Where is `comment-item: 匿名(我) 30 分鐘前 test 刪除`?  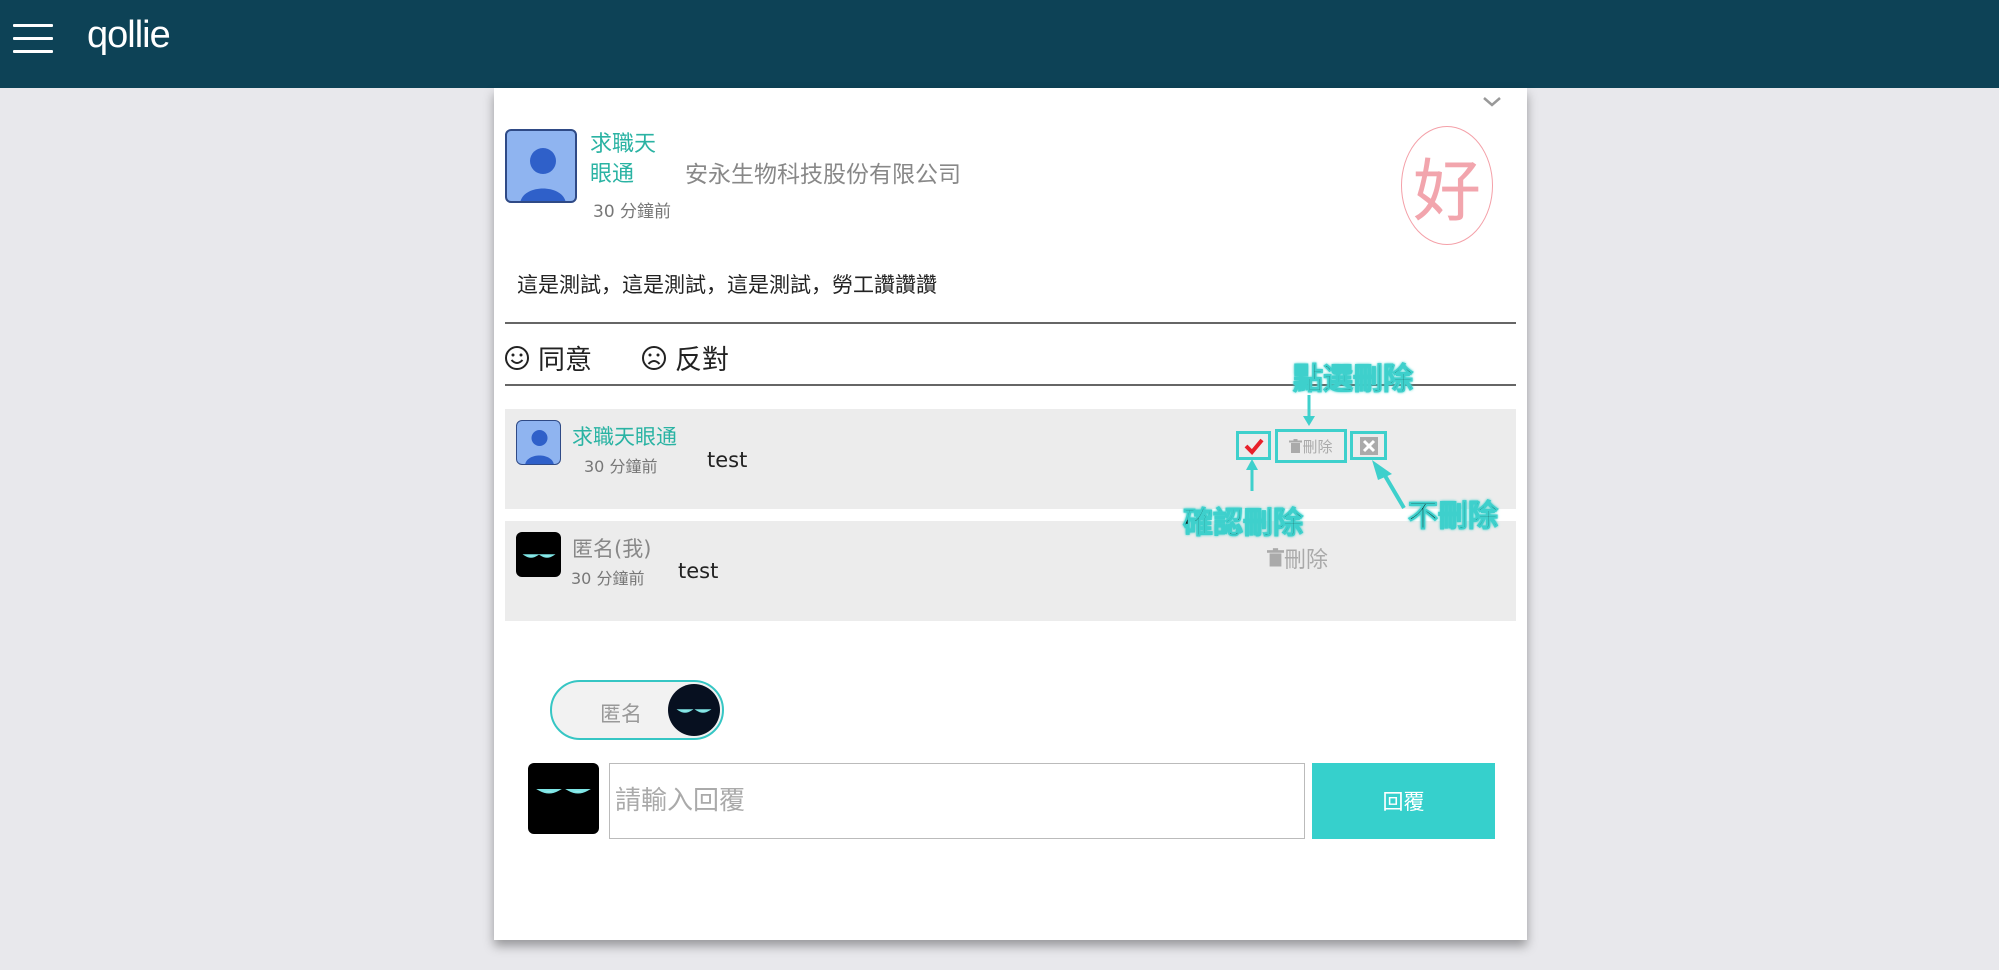 comment-item: 匿名(我) 30 分鐘前 test 刪除 is located at coordinates (1010, 571).